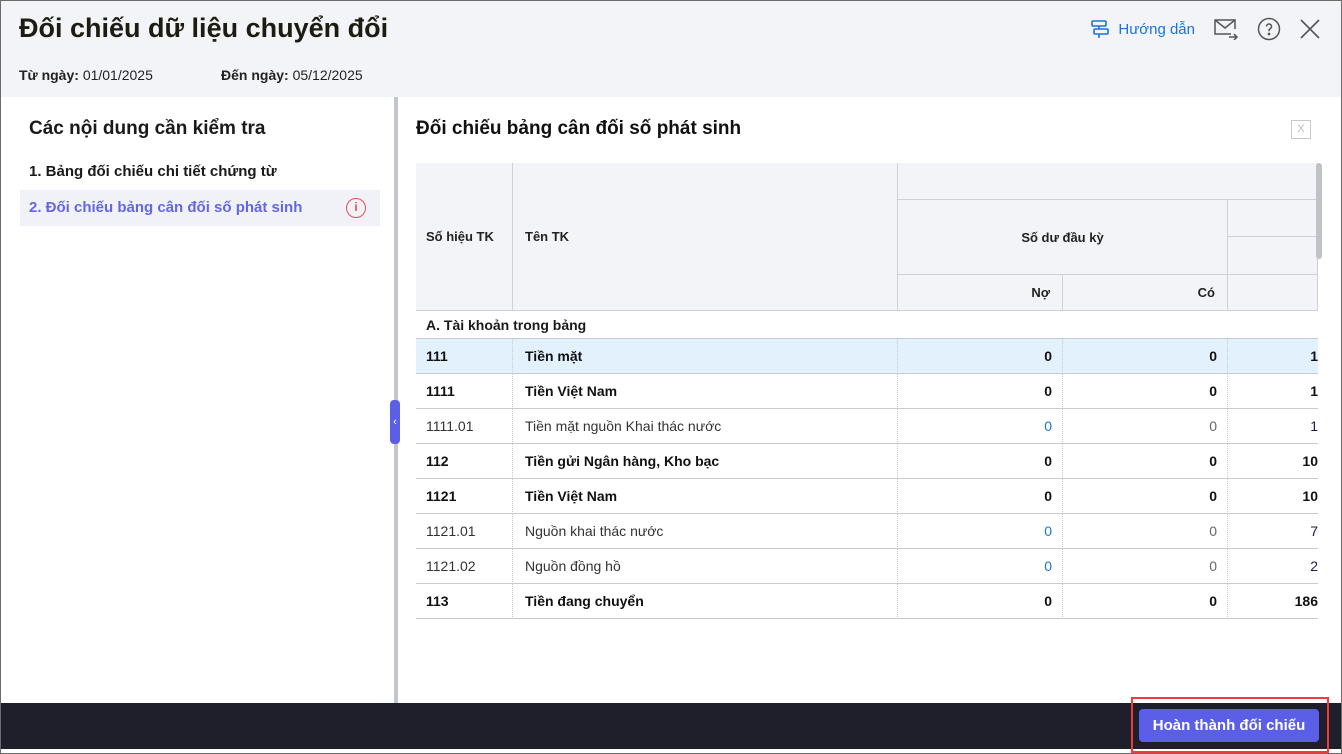 The height and width of the screenshot is (754, 1342). What do you see at coordinates (1156, 29) in the screenshot?
I see `guide-label: Hướng dẫn` at bounding box center [1156, 29].